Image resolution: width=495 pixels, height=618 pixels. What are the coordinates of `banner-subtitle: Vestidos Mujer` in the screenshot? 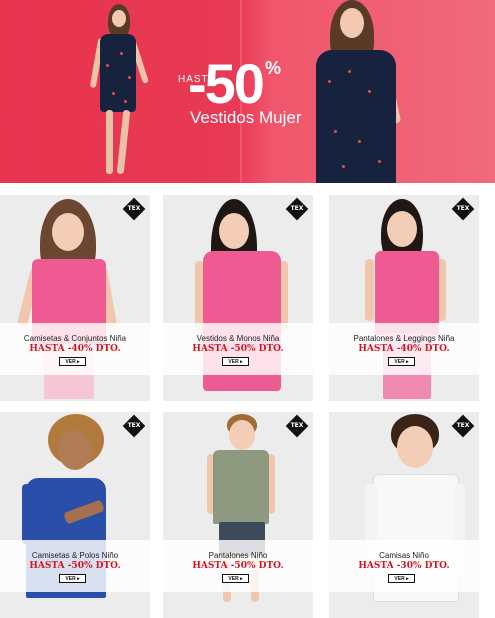 It's located at (246, 117).